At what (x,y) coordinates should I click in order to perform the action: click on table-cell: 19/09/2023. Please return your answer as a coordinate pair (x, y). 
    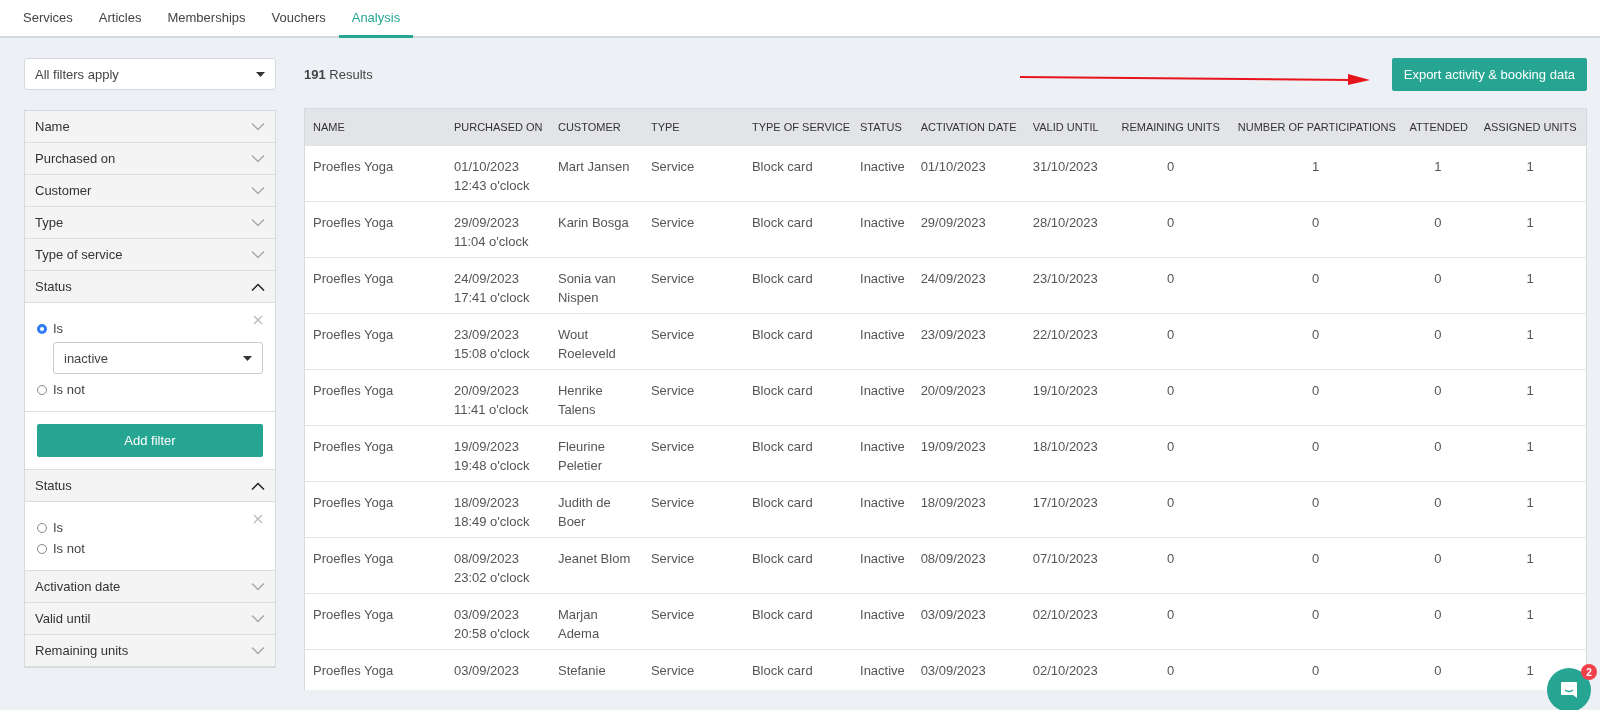
    Looking at the image, I should click on (968, 453).